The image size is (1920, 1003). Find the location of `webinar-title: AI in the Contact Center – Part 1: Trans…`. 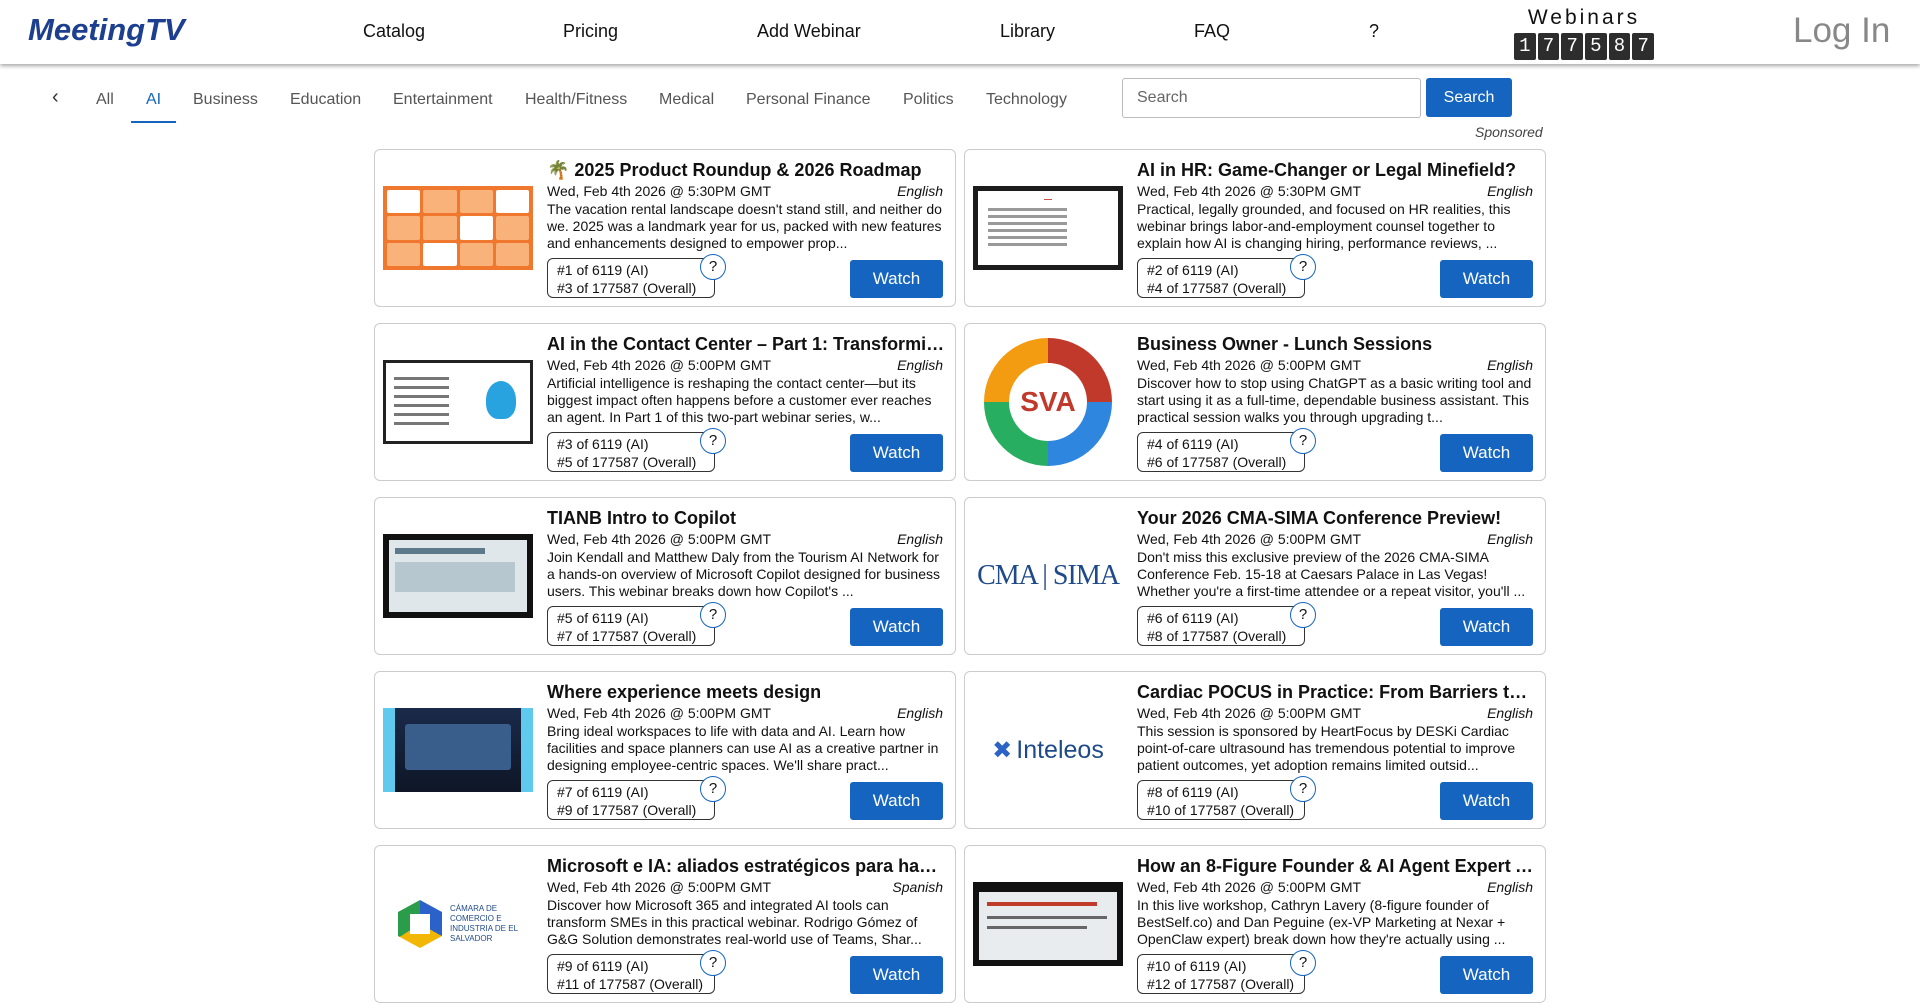

webinar-title: AI in the Contact Center – Part 1: Trans… is located at coordinates (747, 344).